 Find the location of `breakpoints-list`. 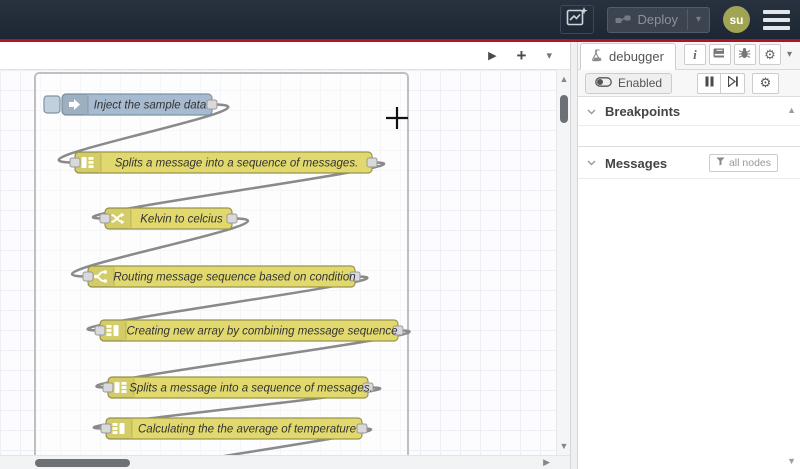

breakpoints-list is located at coordinates (689, 136).